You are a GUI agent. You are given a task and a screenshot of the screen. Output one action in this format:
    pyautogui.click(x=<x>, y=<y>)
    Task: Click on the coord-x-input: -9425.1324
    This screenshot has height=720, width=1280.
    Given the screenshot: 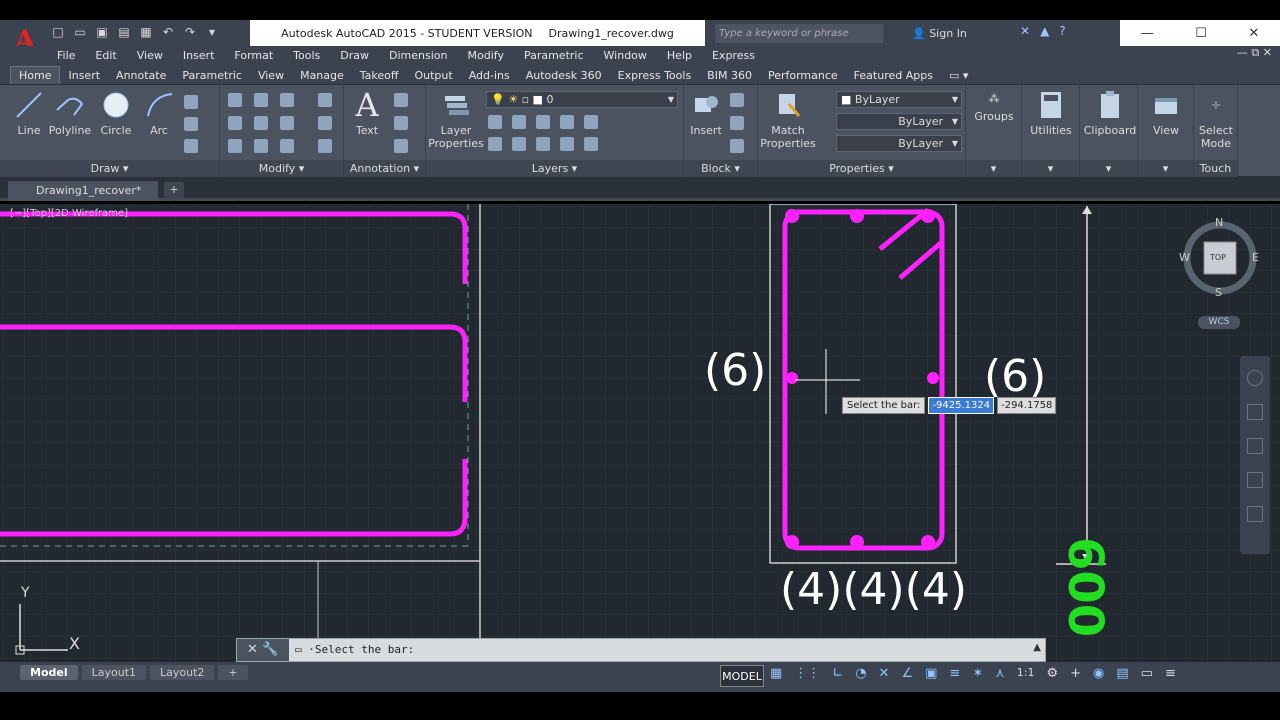 What is the action you would take?
    pyautogui.click(x=961, y=405)
    